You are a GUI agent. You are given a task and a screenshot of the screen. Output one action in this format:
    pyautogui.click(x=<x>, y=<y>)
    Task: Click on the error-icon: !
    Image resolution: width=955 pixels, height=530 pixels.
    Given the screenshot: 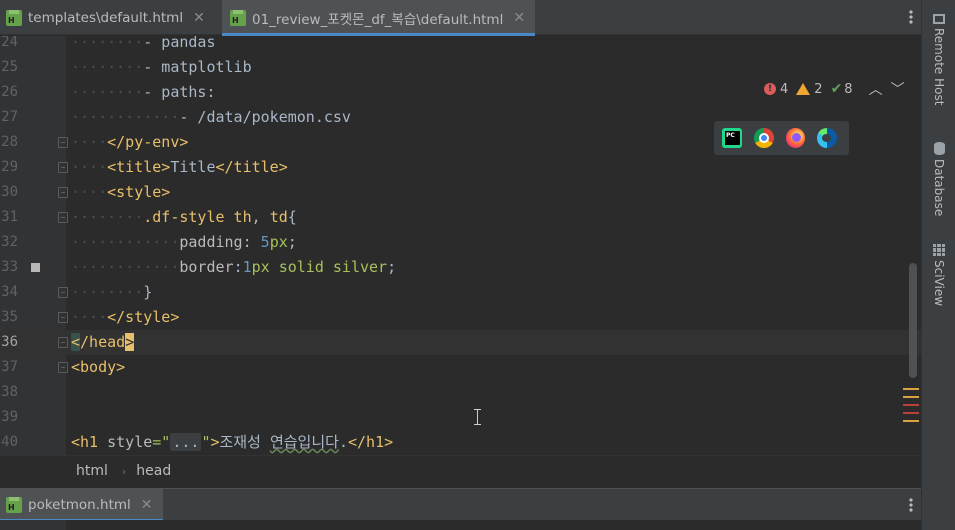 What is the action you would take?
    pyautogui.click(x=770, y=89)
    